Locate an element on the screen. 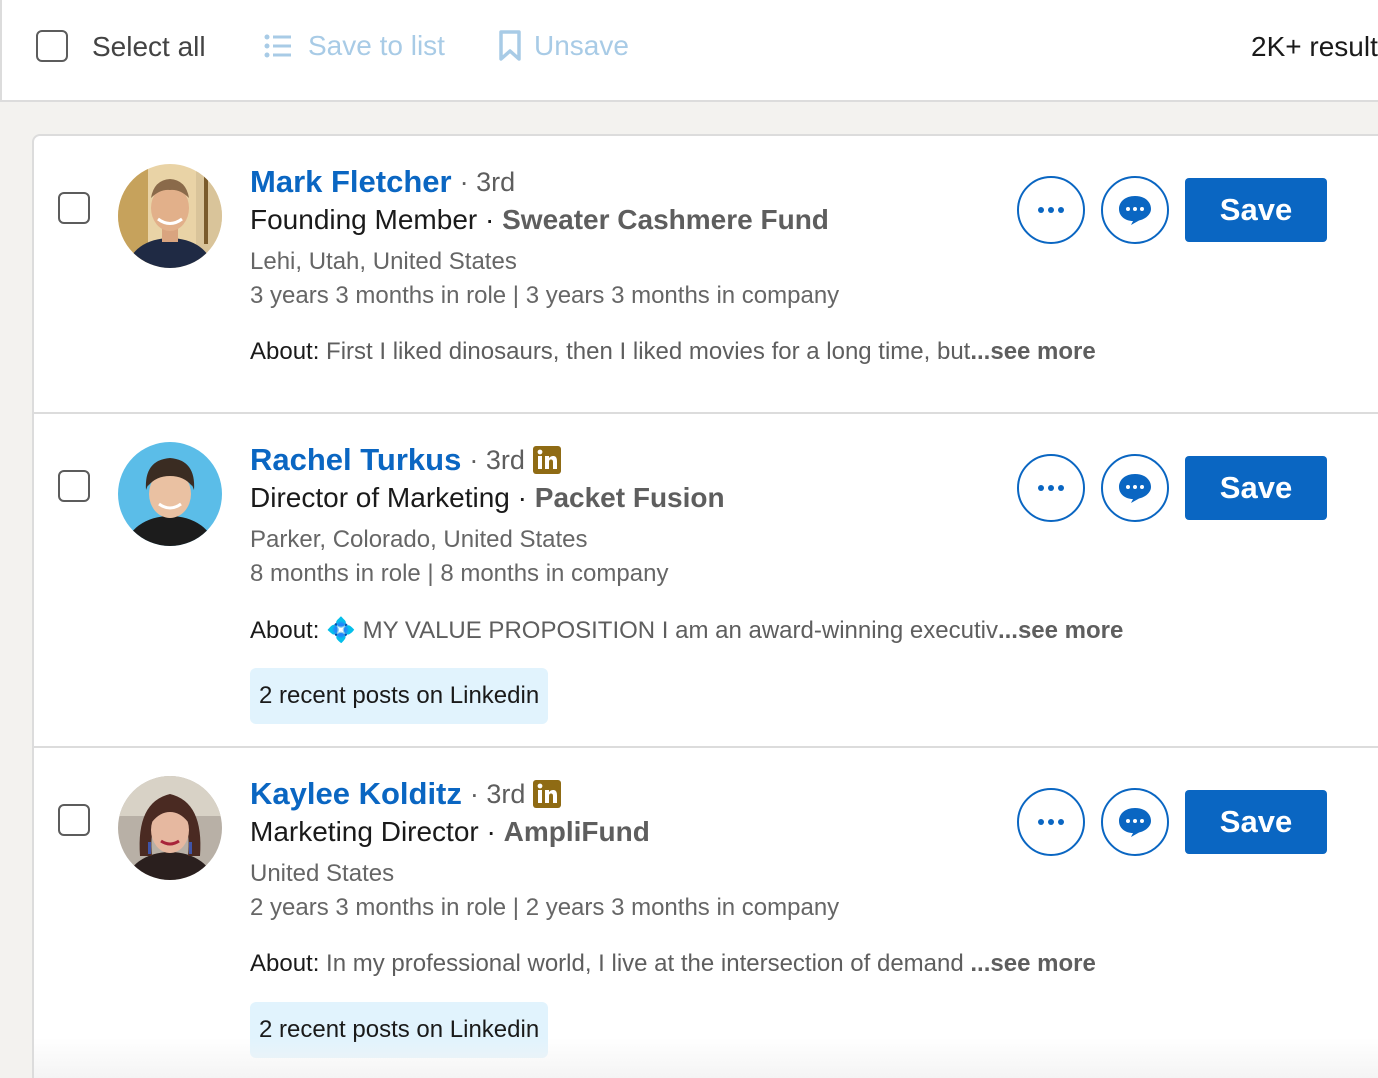 This screenshot has height=1078, width=1378. results-count: 2K+ results is located at coordinates (1314, 46).